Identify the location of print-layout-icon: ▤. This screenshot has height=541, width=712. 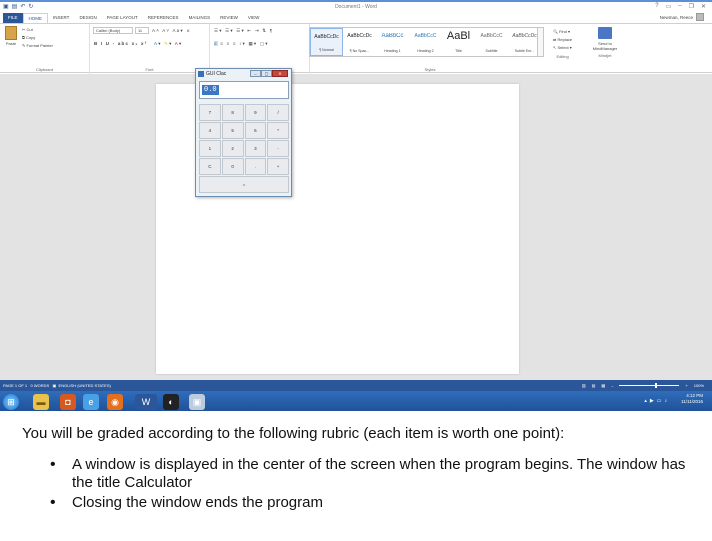
(594, 385).